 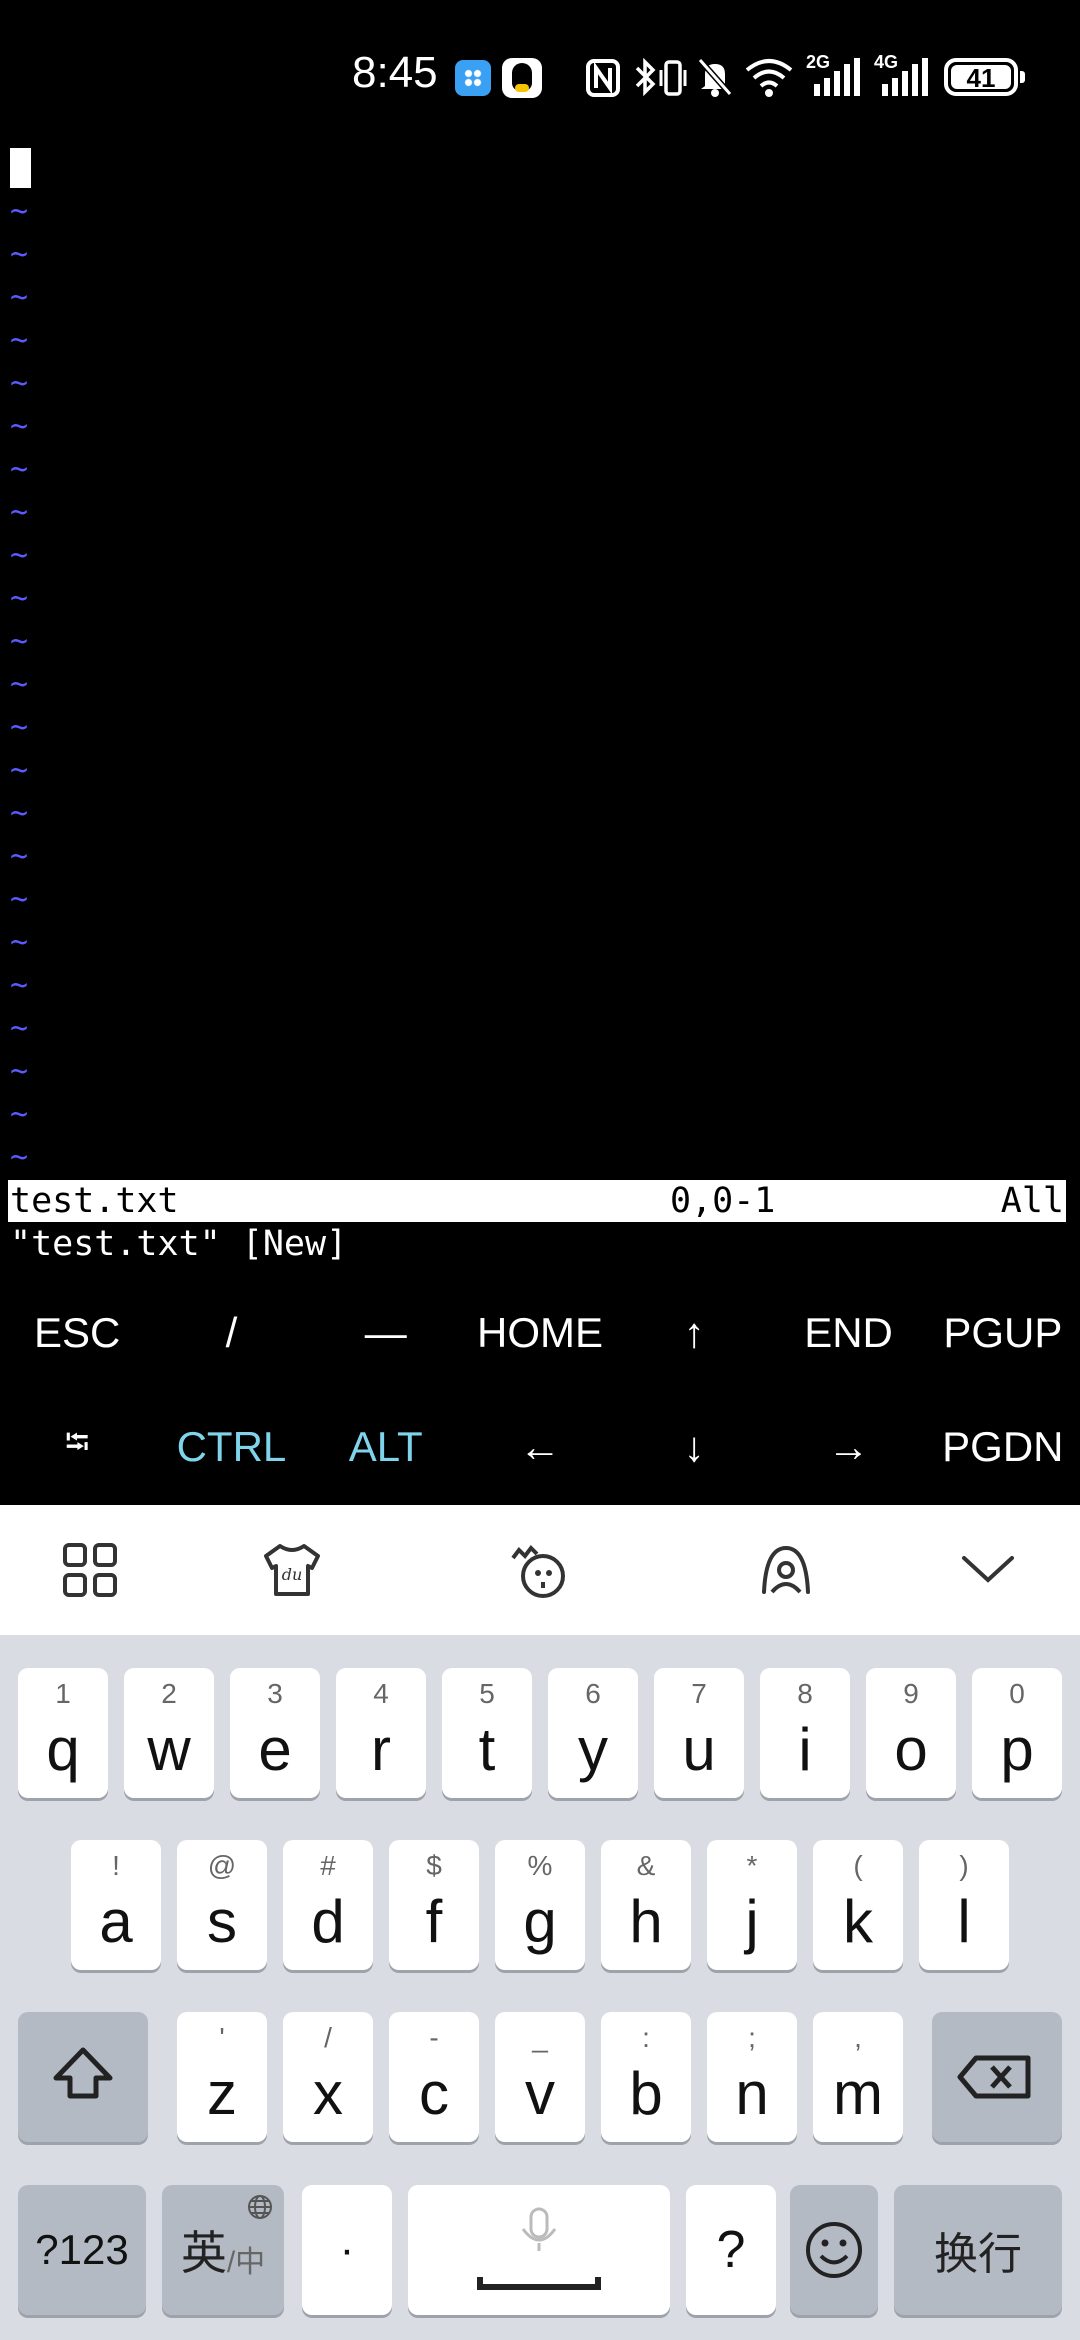 I want to click on key-m: ,m, so click(x=858, y=2077).